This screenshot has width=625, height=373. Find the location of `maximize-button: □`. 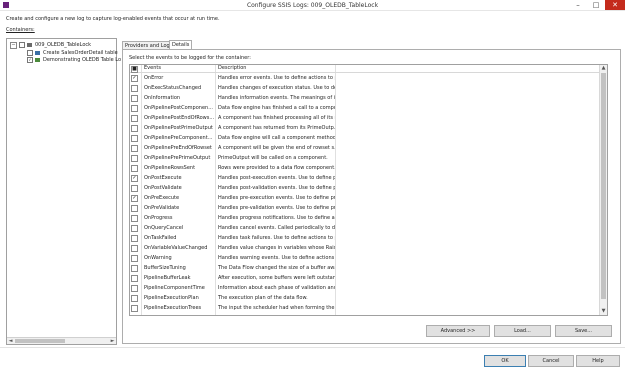

maximize-button: □ is located at coordinates (596, 5).